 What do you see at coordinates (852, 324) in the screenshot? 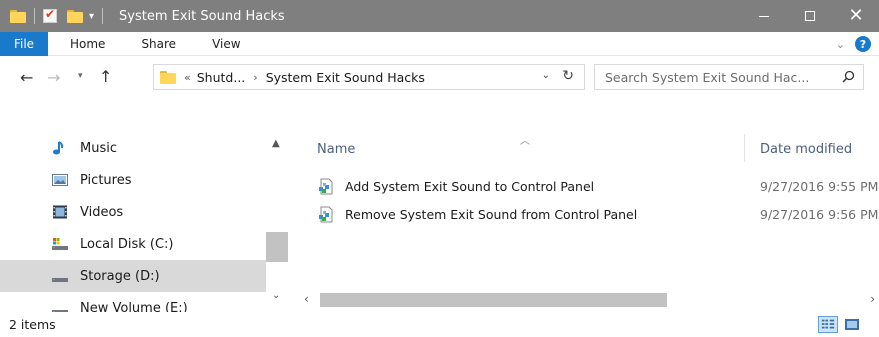
I see `large-icons-view-icon` at bounding box center [852, 324].